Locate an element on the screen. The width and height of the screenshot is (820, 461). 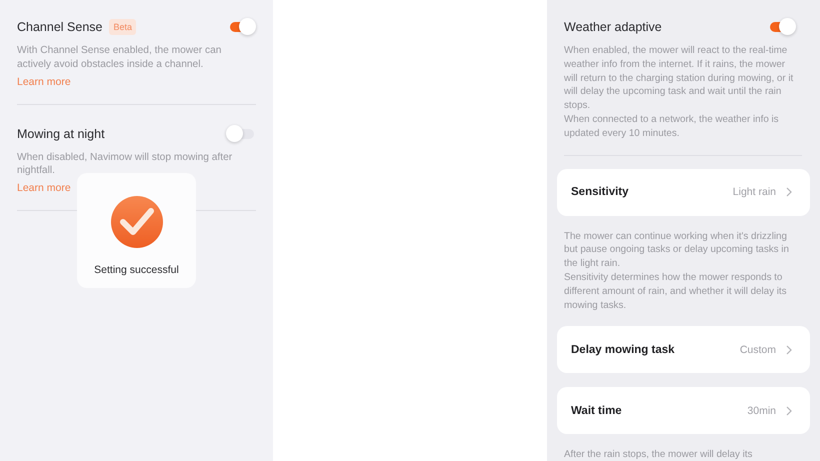
setting-title: Weather adaptive is located at coordinates (613, 27).